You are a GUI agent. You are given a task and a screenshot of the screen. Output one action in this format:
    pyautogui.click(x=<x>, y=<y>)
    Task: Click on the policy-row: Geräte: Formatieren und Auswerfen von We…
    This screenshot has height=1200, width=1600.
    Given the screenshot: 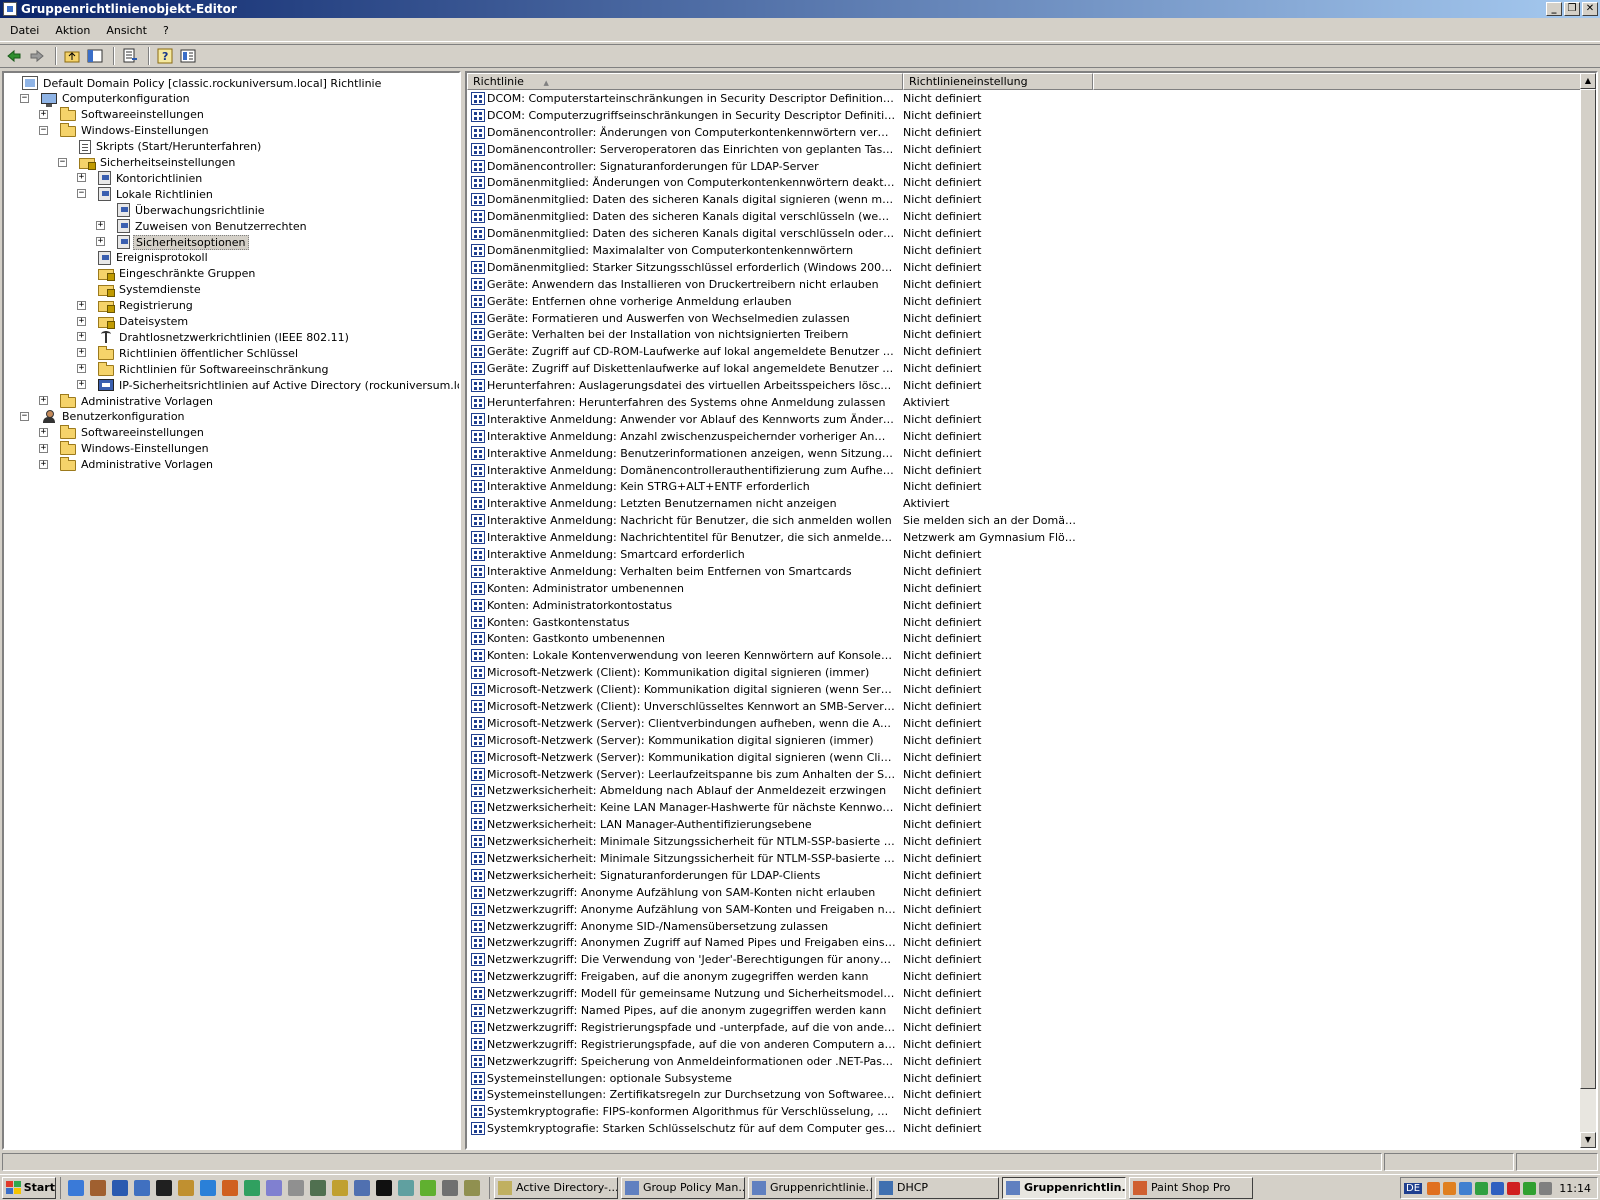 What is the action you would take?
    pyautogui.click(x=1023, y=318)
    